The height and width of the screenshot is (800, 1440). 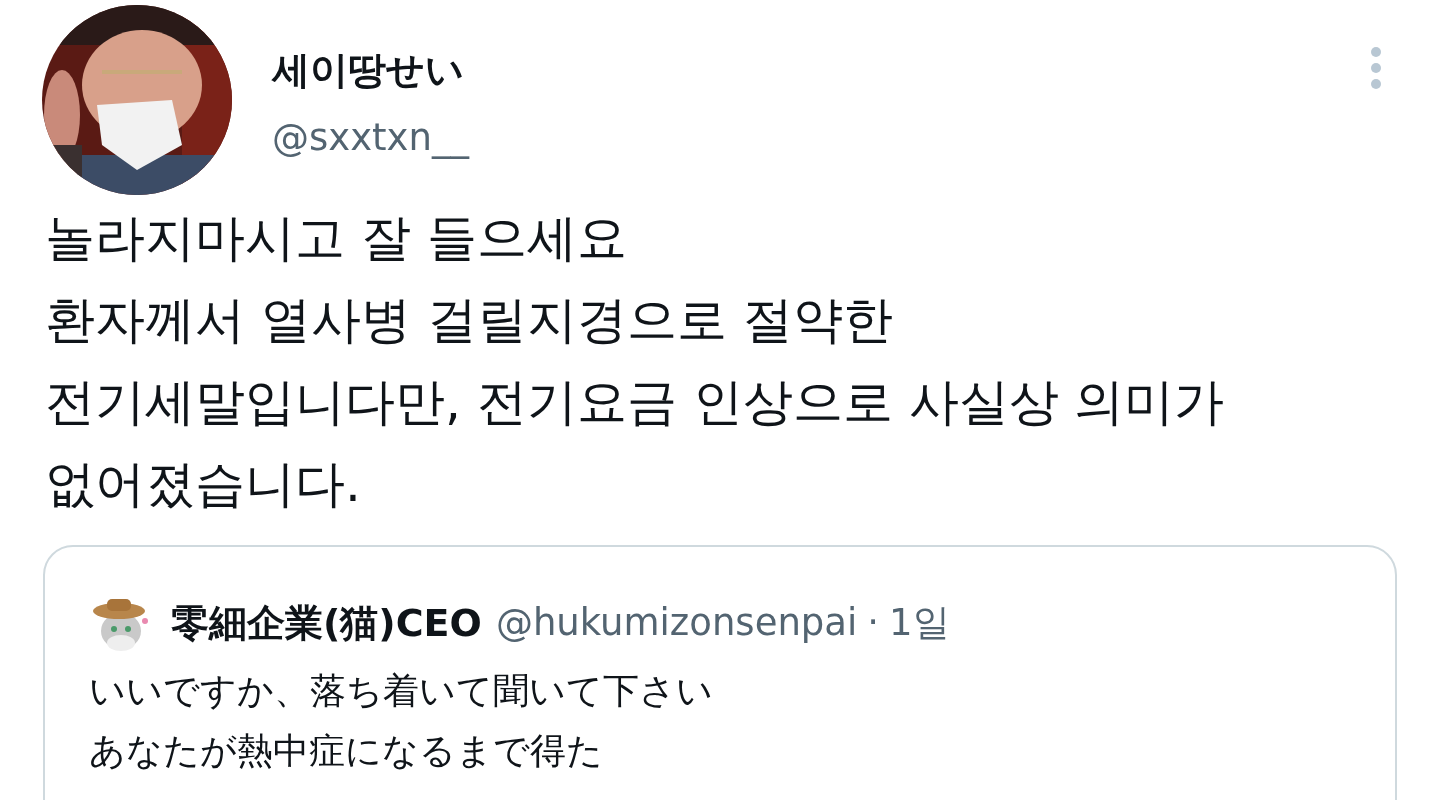 What do you see at coordinates (919, 623) in the screenshot?
I see `quoted-tweet-time: 1일` at bounding box center [919, 623].